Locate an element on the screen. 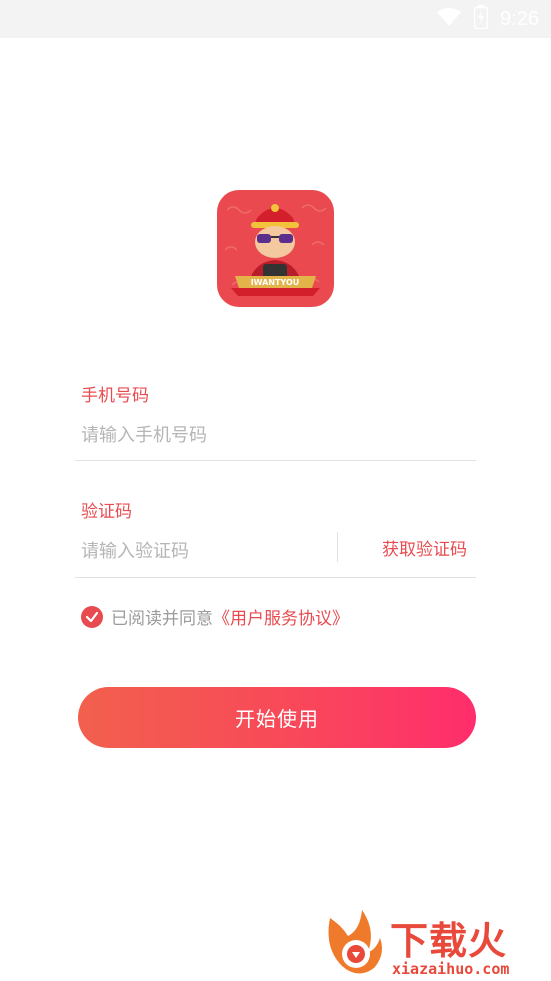 The height and width of the screenshot is (981, 551). status-bar: 9:26 is located at coordinates (275, 19).